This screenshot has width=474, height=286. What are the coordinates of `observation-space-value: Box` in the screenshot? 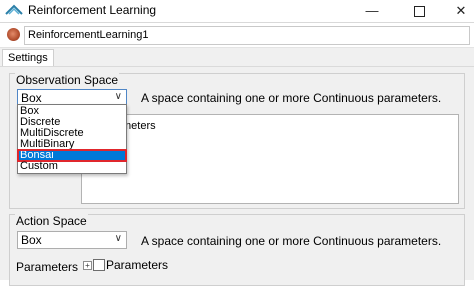 It's located at (31, 98).